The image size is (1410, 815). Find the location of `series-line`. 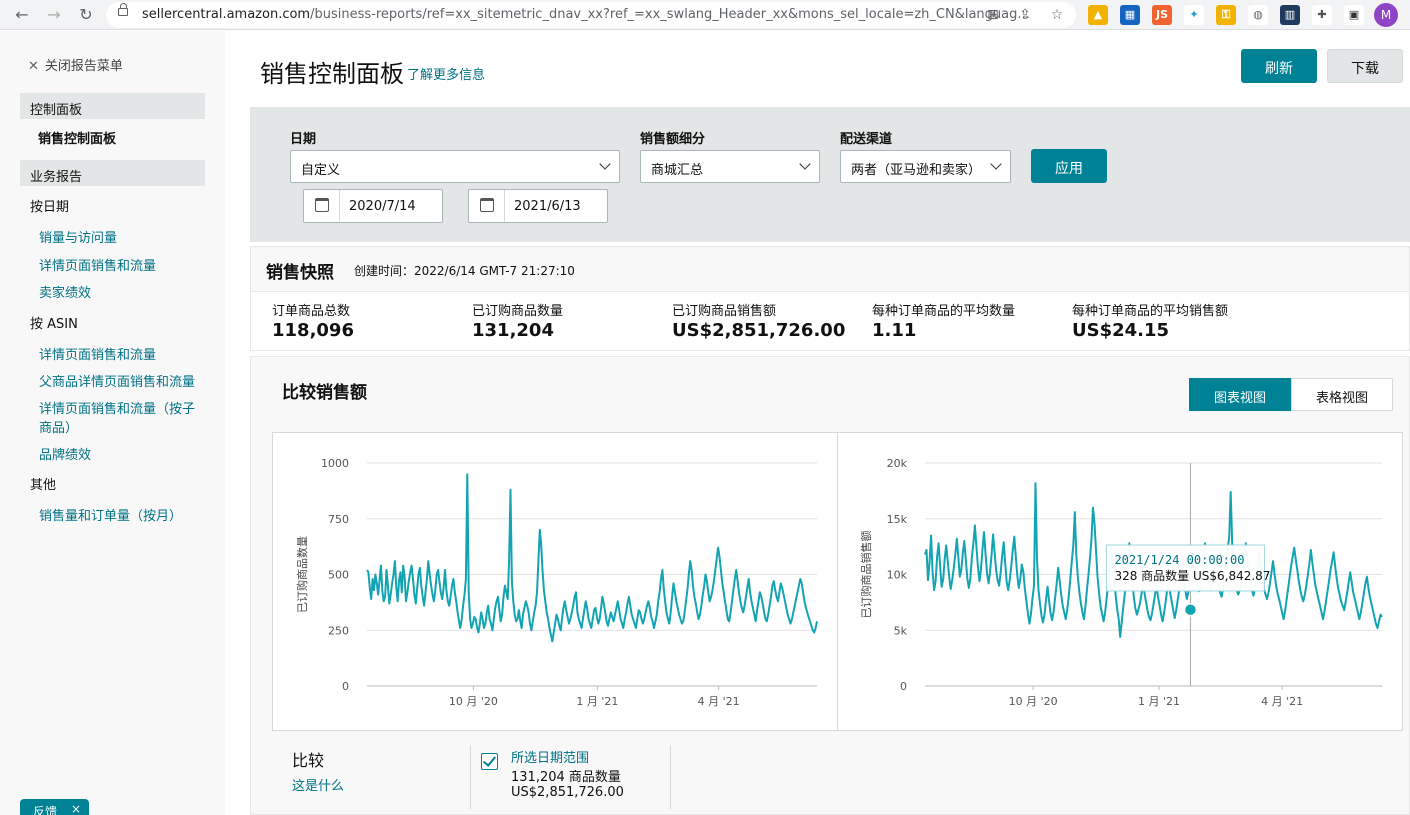

series-line is located at coordinates (592, 558).